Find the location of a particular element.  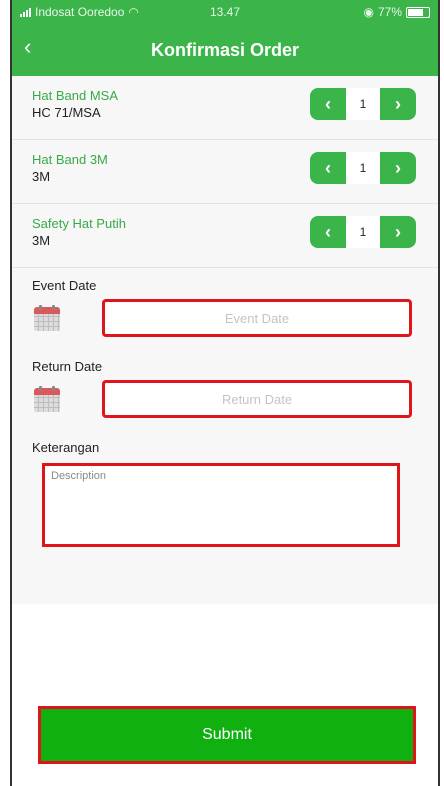

alarm-icon: ◉ is located at coordinates (368, 12).